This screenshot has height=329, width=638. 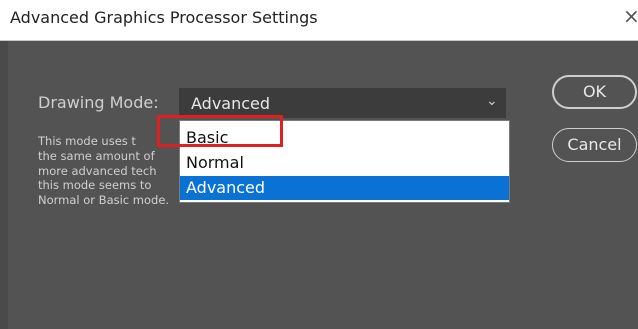 What do you see at coordinates (4, 185) in the screenshot?
I see `window-edge` at bounding box center [4, 185].